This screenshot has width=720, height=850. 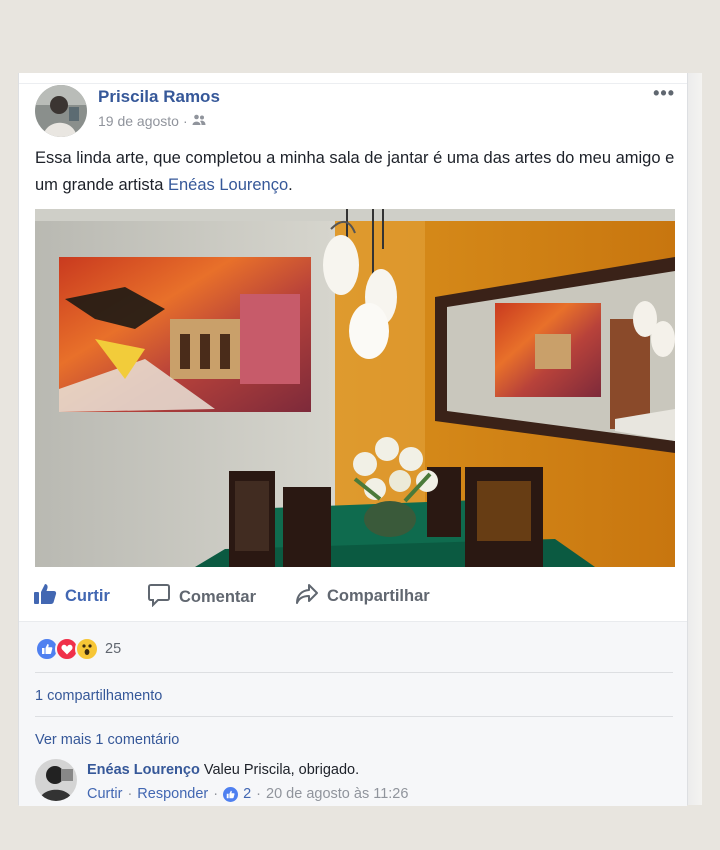 What do you see at coordinates (307, 596) in the screenshot?
I see `share-icon` at bounding box center [307, 596].